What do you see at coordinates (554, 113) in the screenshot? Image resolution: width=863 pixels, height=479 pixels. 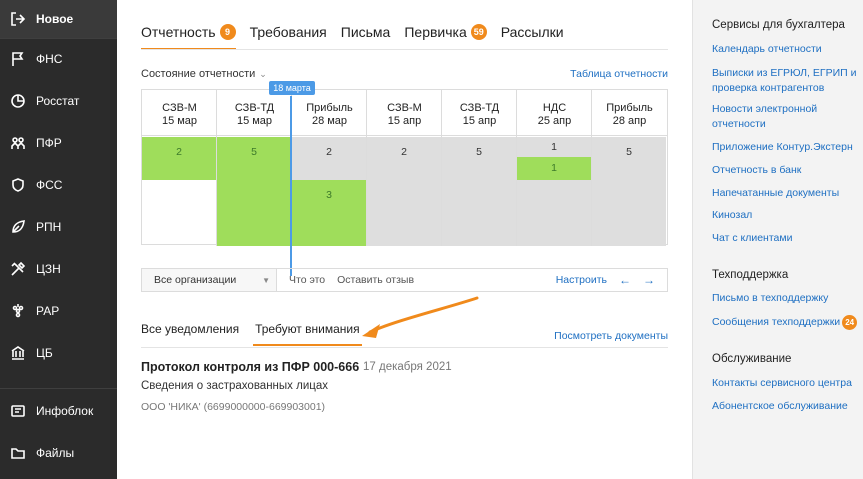 I see `column-header: НДС 25 апр` at bounding box center [554, 113].